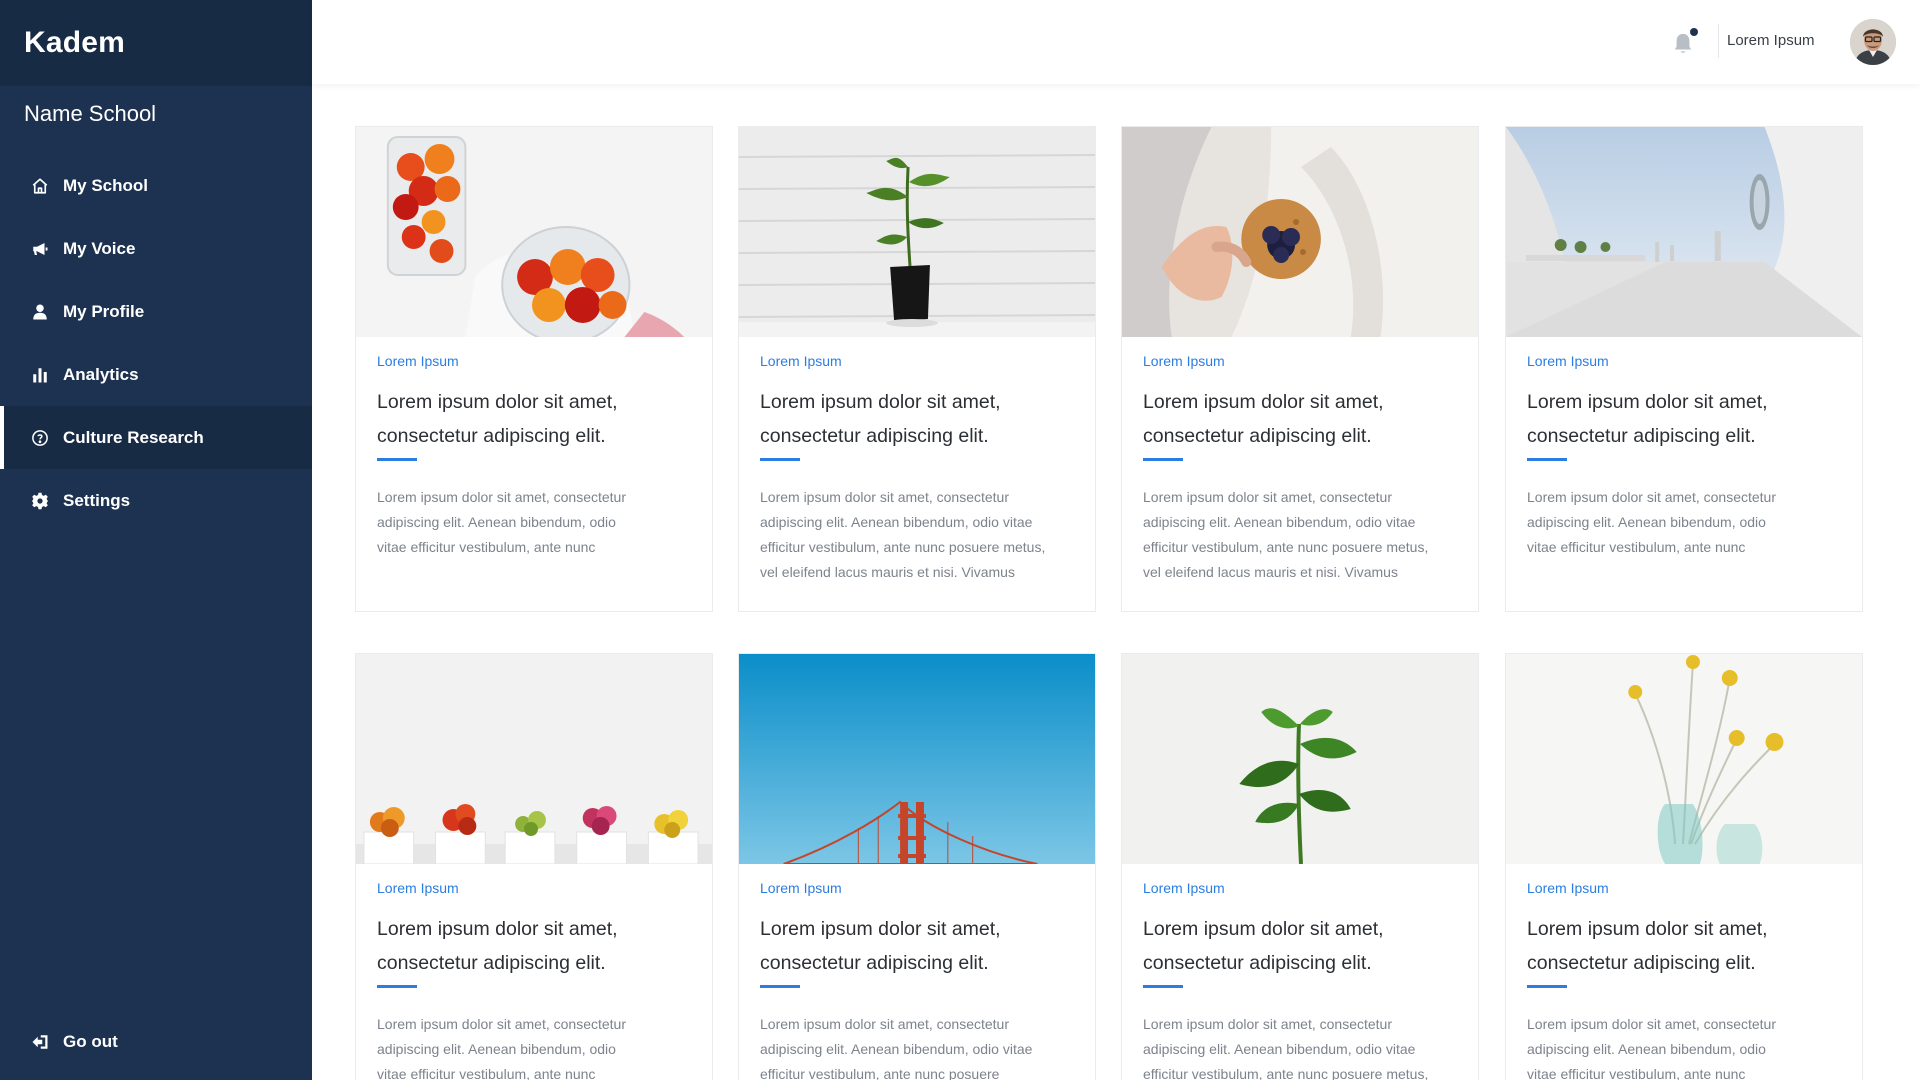 Image resolution: width=1920 pixels, height=1080 pixels. What do you see at coordinates (40, 186) in the screenshot?
I see `home-icon` at bounding box center [40, 186].